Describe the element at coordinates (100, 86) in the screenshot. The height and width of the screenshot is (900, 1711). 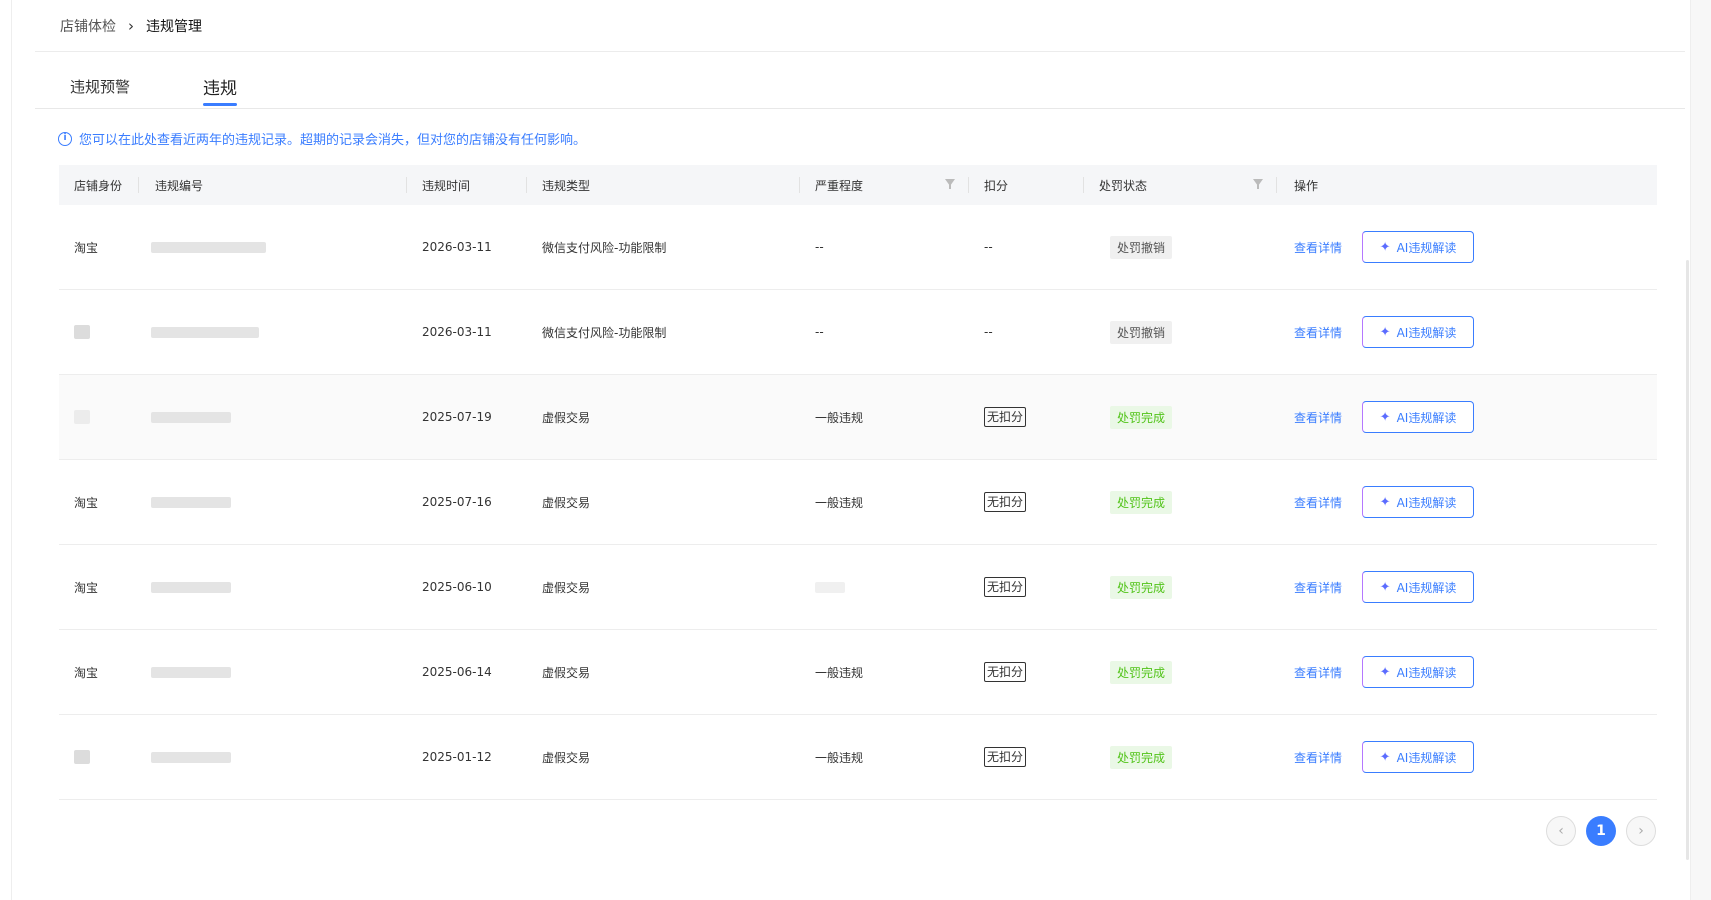
I see `tab-violation-warning: 违规预警` at that location.